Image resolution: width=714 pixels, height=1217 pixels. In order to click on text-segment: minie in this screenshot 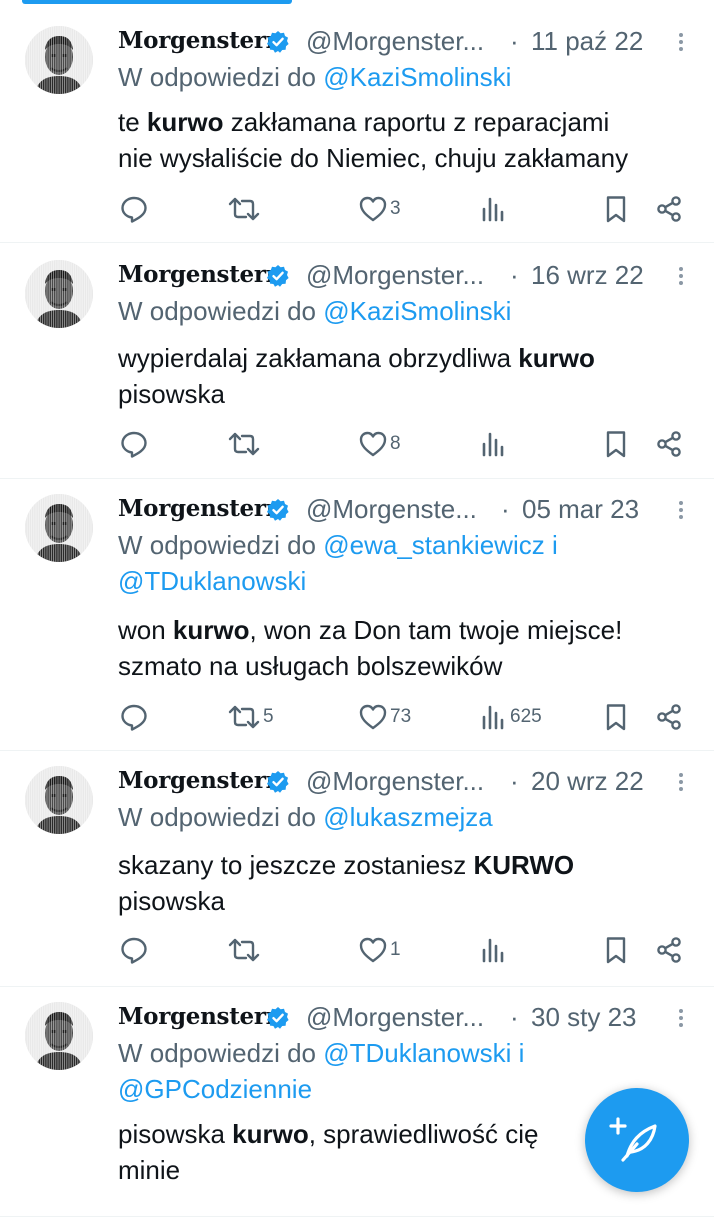, I will do `click(149, 1170)`.